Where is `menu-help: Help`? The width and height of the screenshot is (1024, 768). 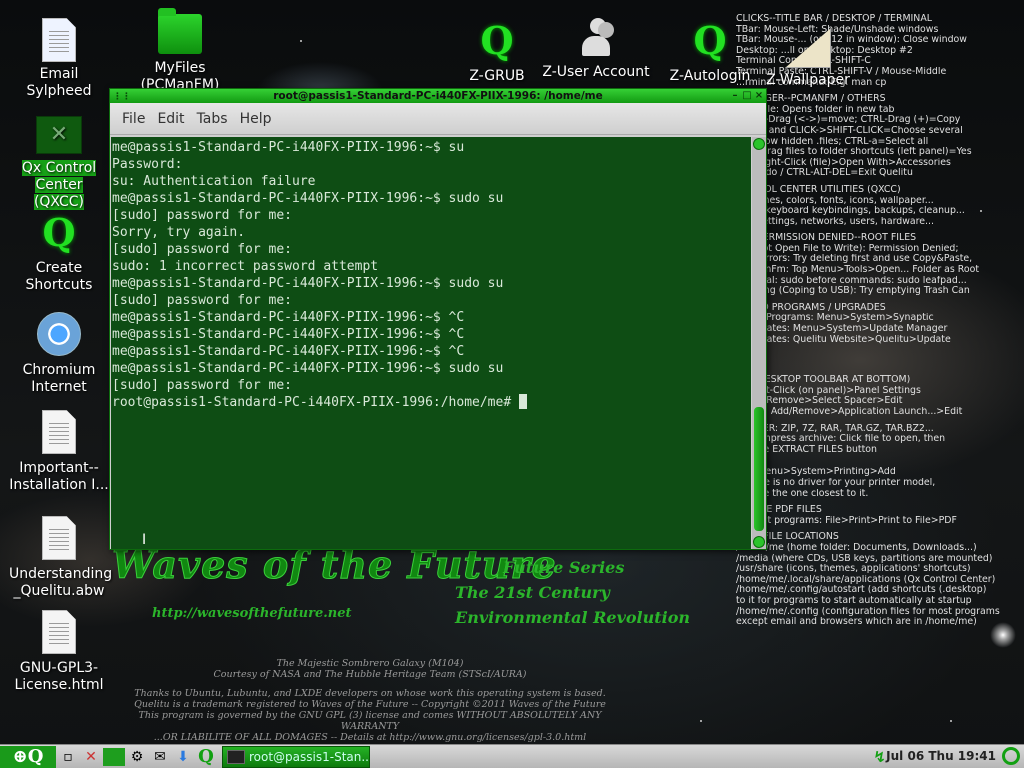 menu-help: Help is located at coordinates (256, 119).